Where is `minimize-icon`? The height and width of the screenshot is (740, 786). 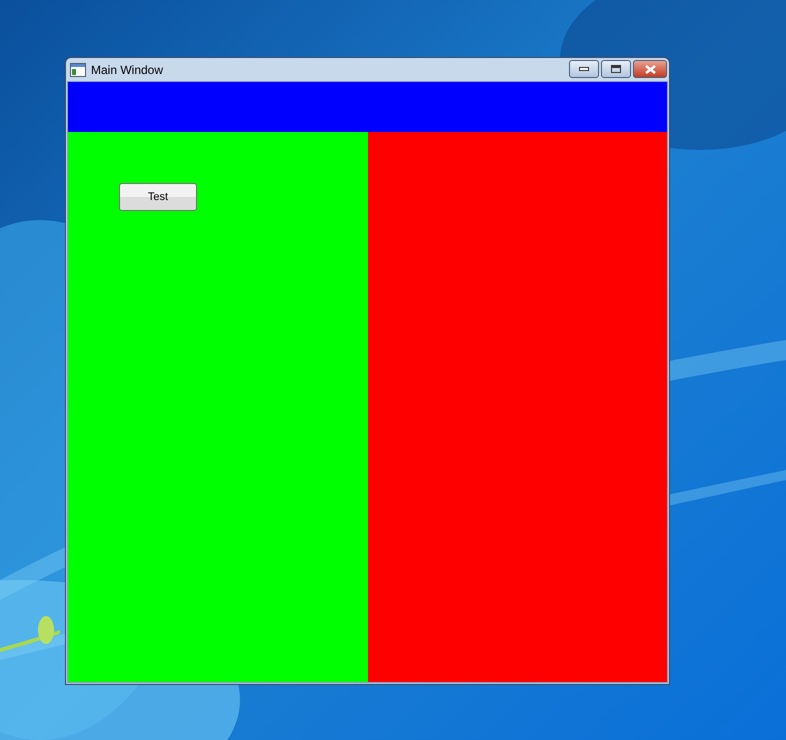 minimize-icon is located at coordinates (584, 69).